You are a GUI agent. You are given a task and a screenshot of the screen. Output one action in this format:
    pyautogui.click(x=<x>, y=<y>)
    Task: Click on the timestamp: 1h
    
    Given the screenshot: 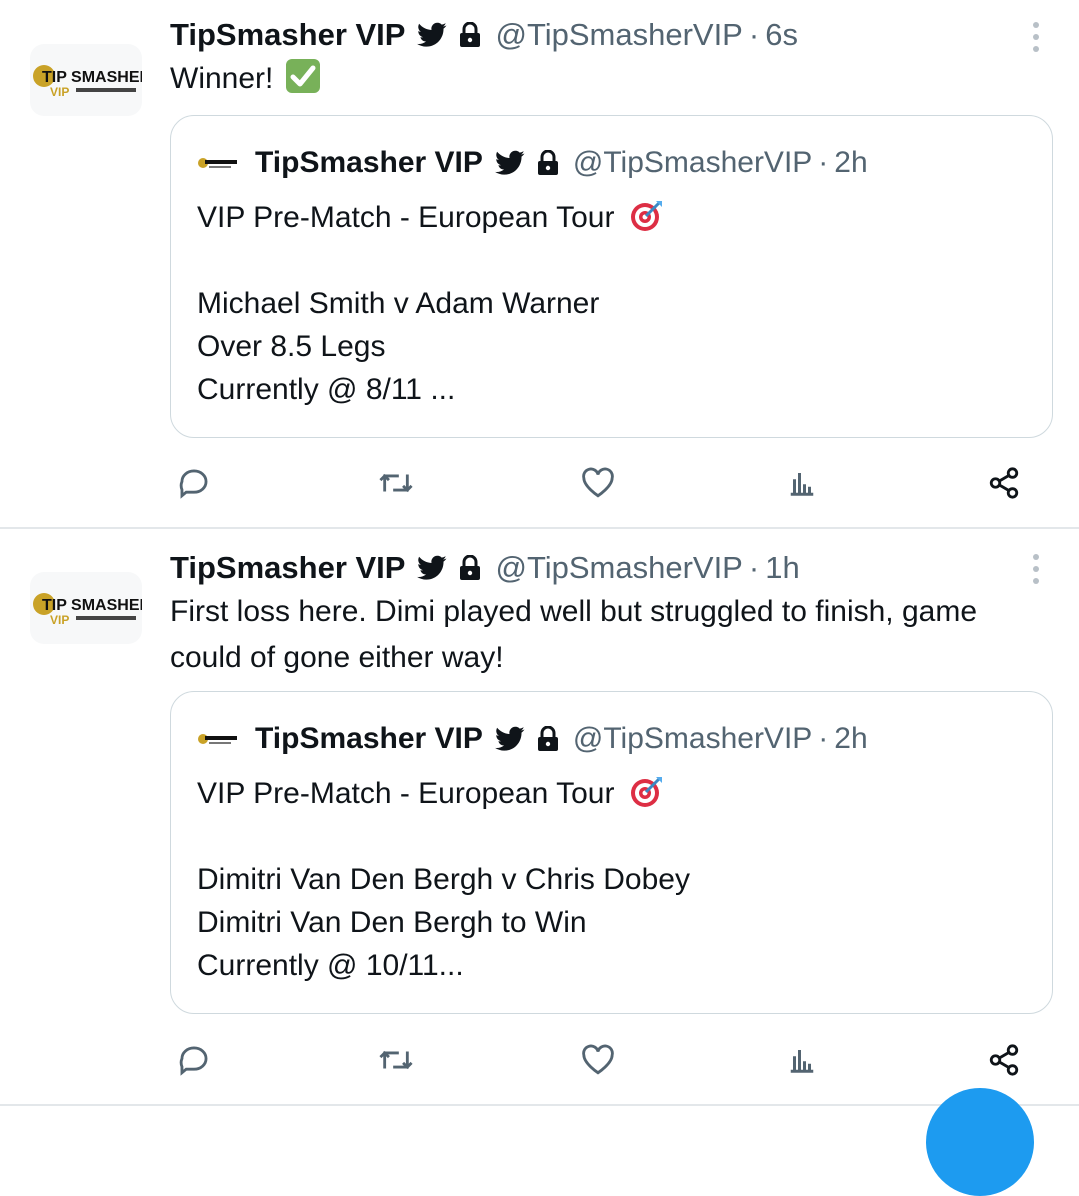 What is the action you would take?
    pyautogui.click(x=782, y=568)
    